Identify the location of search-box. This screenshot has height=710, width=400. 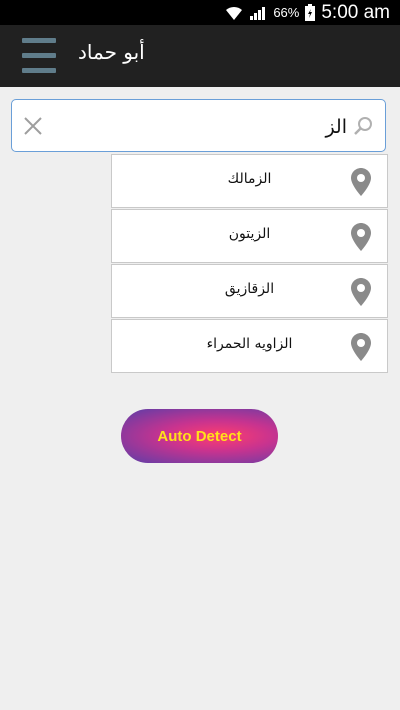
(198, 125).